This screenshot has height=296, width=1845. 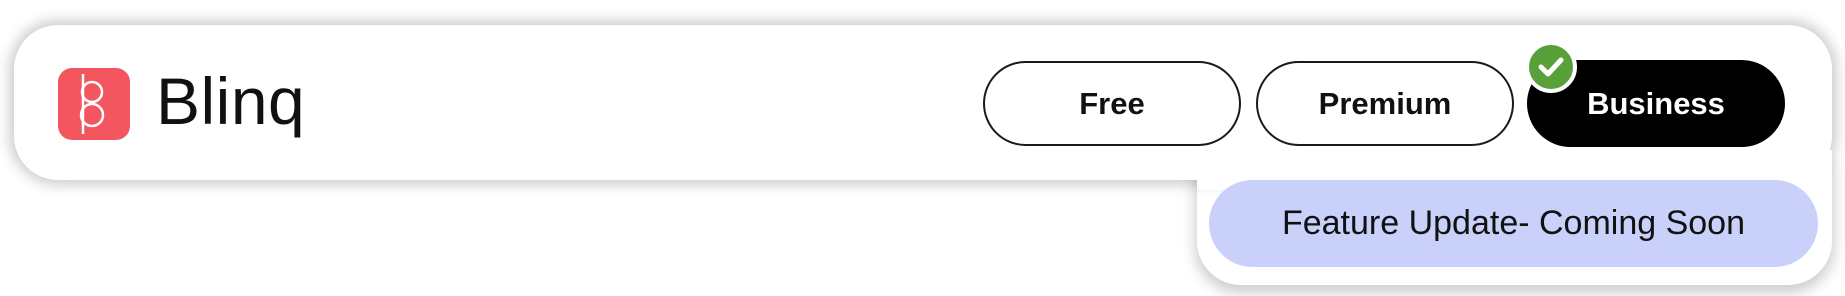 I want to click on plan-premium-button: Premium, so click(x=1385, y=103).